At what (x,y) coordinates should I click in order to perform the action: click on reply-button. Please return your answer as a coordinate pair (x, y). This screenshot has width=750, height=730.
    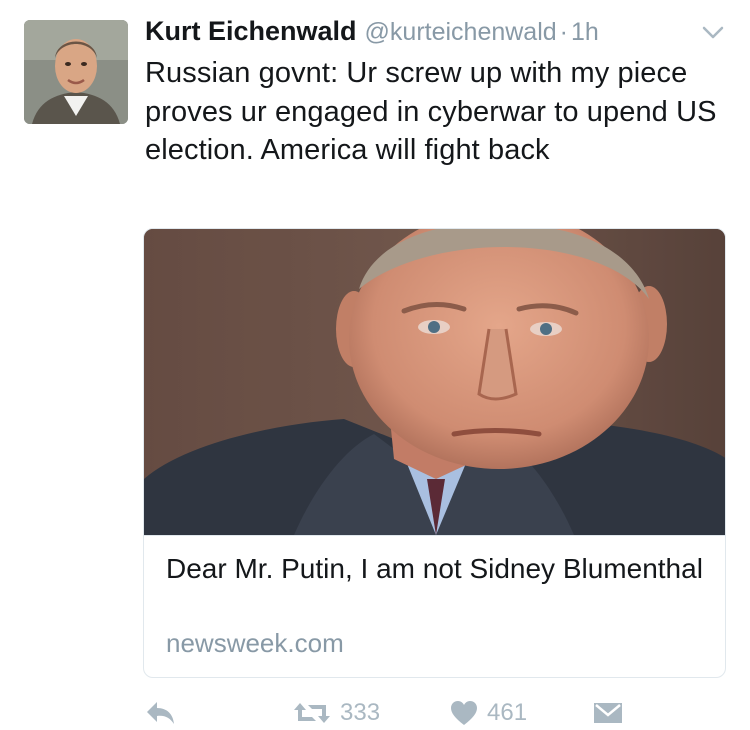
    Looking at the image, I should click on (161, 713).